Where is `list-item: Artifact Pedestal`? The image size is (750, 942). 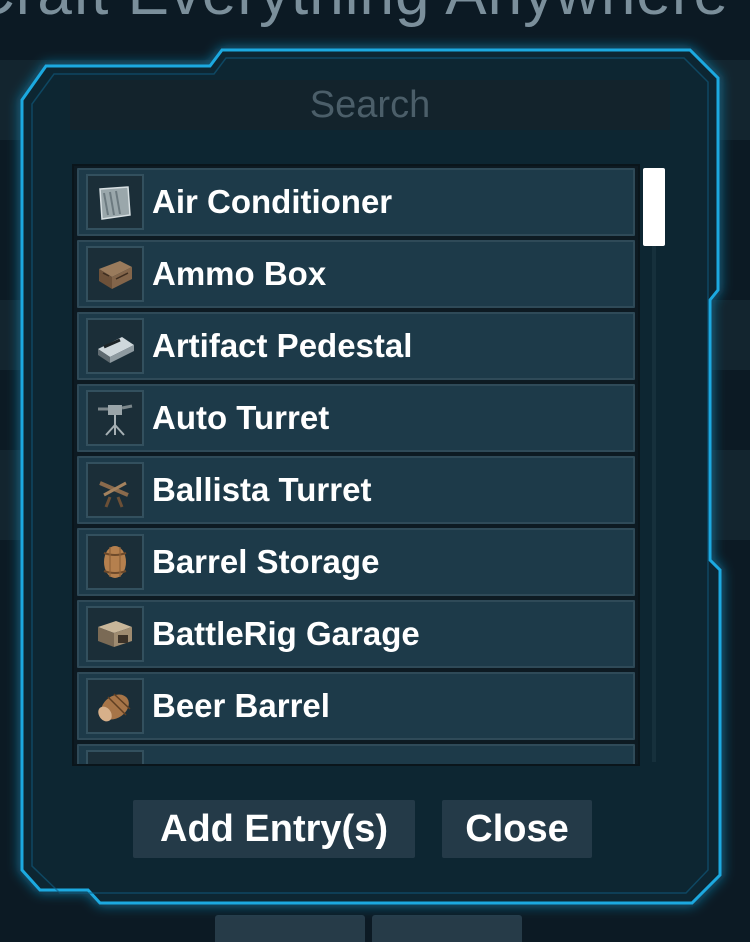 list-item: Artifact Pedestal is located at coordinates (356, 346).